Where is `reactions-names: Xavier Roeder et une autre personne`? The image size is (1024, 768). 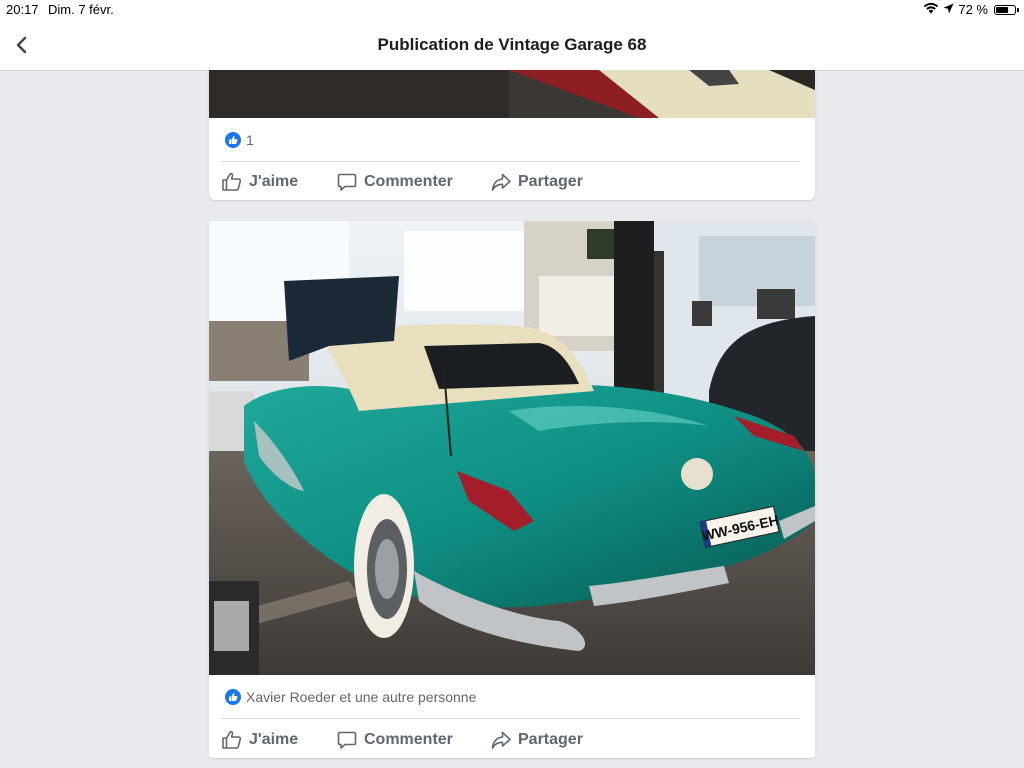
reactions-names: Xavier Roeder et une autre personne is located at coordinates (361, 697).